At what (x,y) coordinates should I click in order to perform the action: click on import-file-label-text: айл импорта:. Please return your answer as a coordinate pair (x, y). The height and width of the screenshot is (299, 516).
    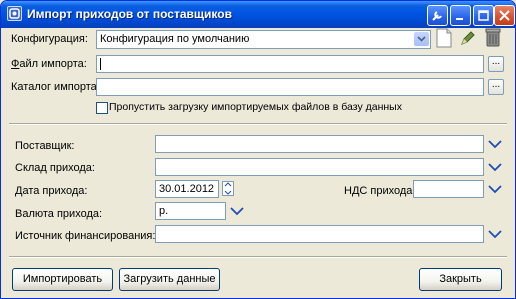
    Looking at the image, I should click on (53, 64).